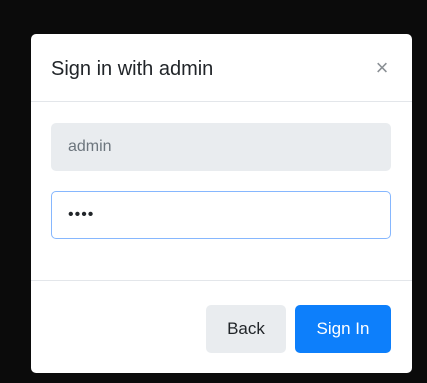 The width and height of the screenshot is (427, 383). Describe the element at coordinates (343, 329) in the screenshot. I see `sign-in-button: Sign In` at that location.